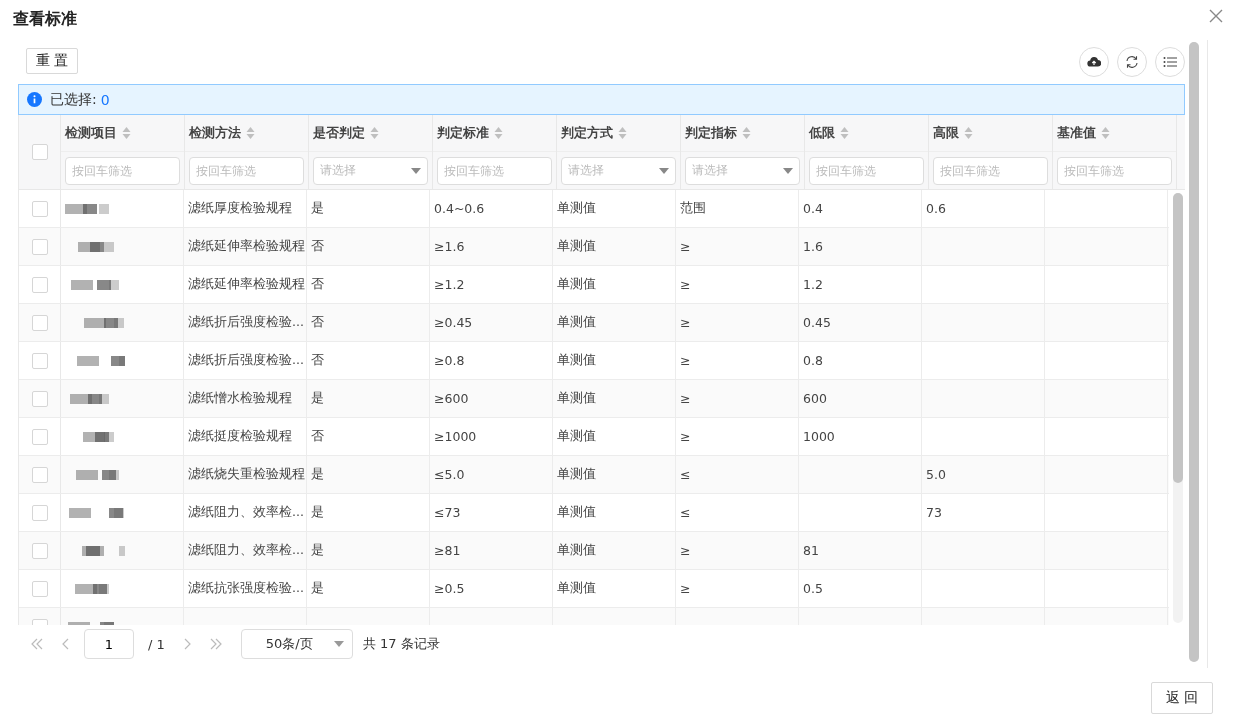  What do you see at coordinates (1181, 698) in the screenshot?
I see `back-button: 返 回` at bounding box center [1181, 698].